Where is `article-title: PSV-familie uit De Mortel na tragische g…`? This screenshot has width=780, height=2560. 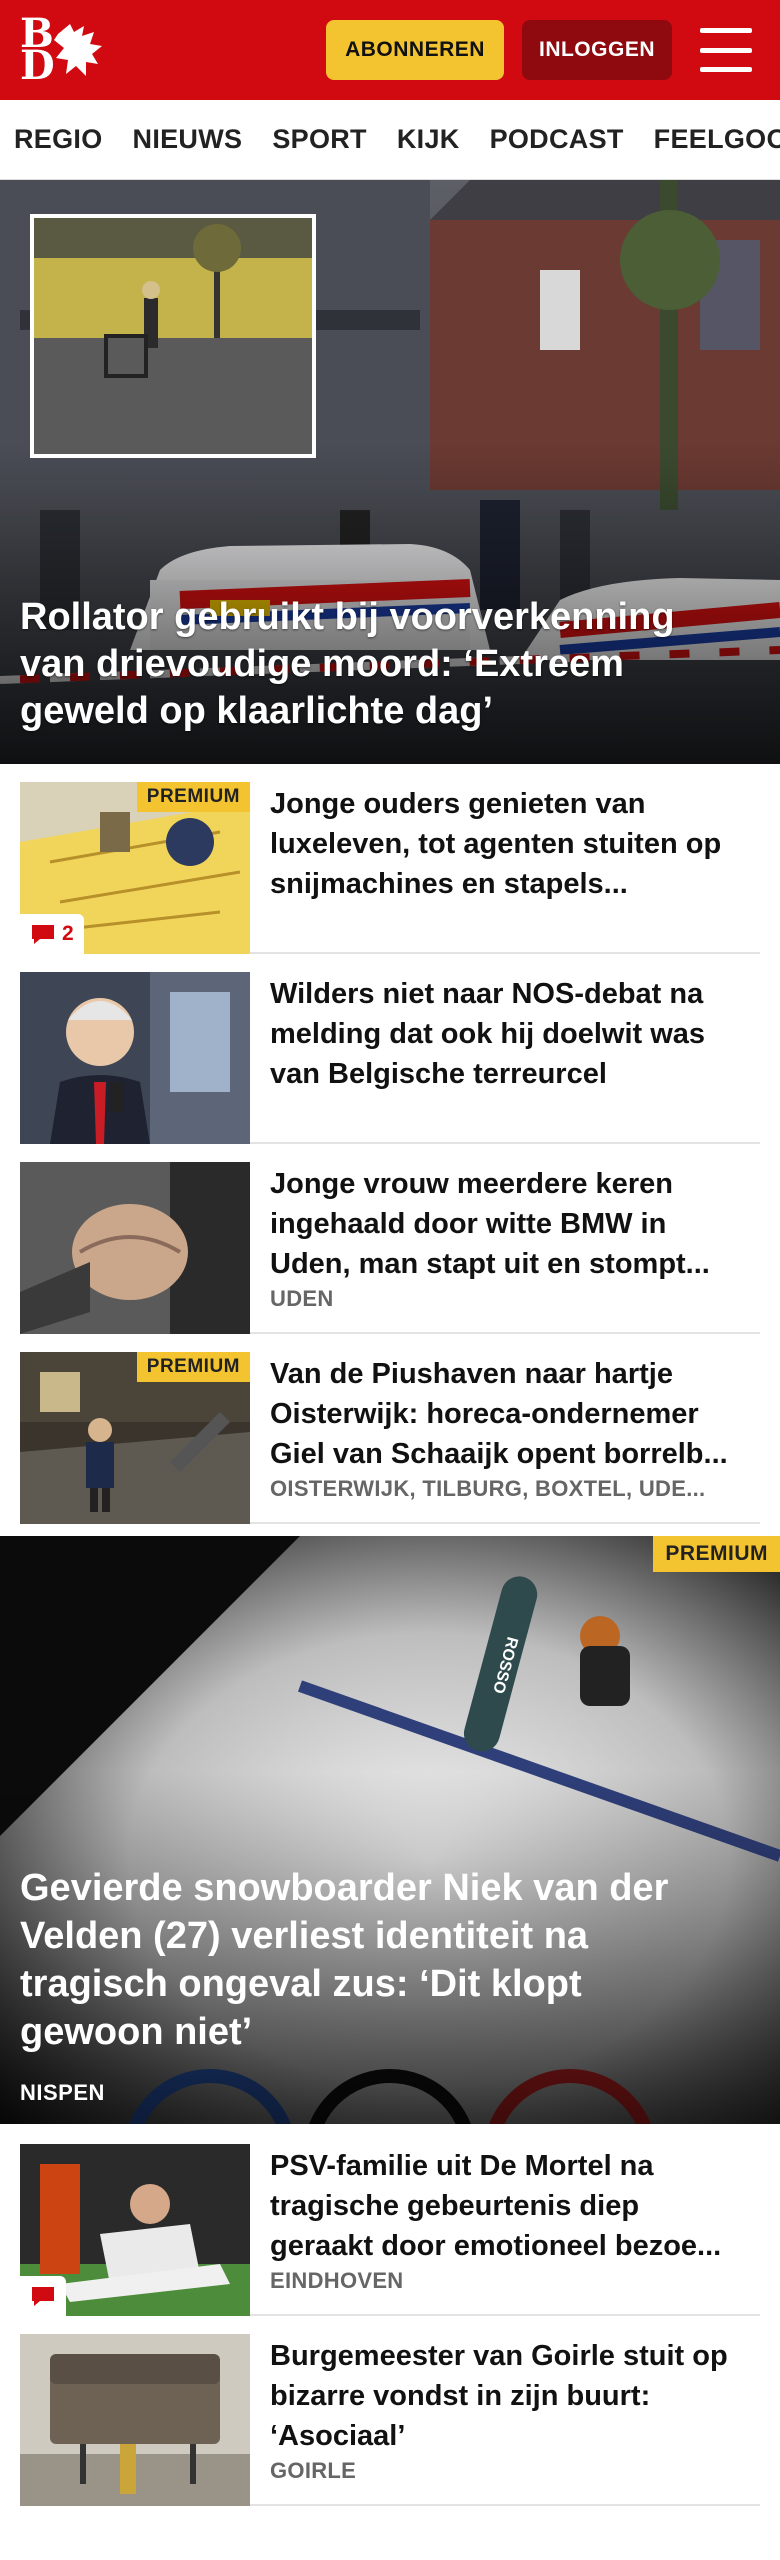 article-title: PSV-familie uit De Mortel na tragische g… is located at coordinates (510, 2206).